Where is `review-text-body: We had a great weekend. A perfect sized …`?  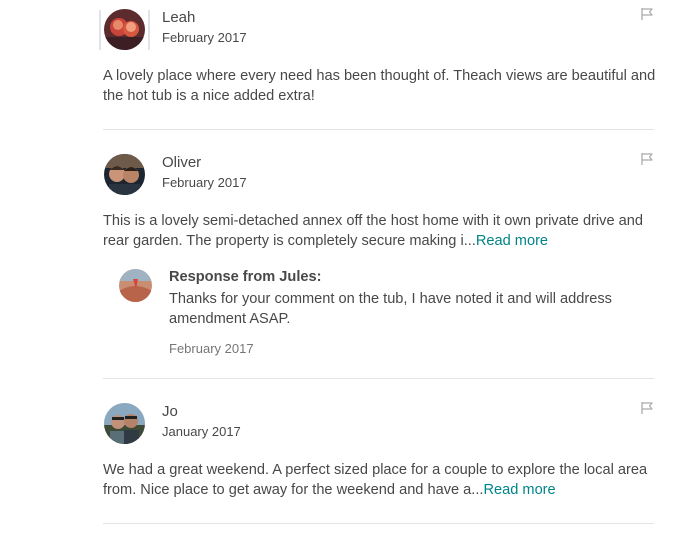 review-text-body: We had a great weekend. A perfect sized … is located at coordinates (375, 480).